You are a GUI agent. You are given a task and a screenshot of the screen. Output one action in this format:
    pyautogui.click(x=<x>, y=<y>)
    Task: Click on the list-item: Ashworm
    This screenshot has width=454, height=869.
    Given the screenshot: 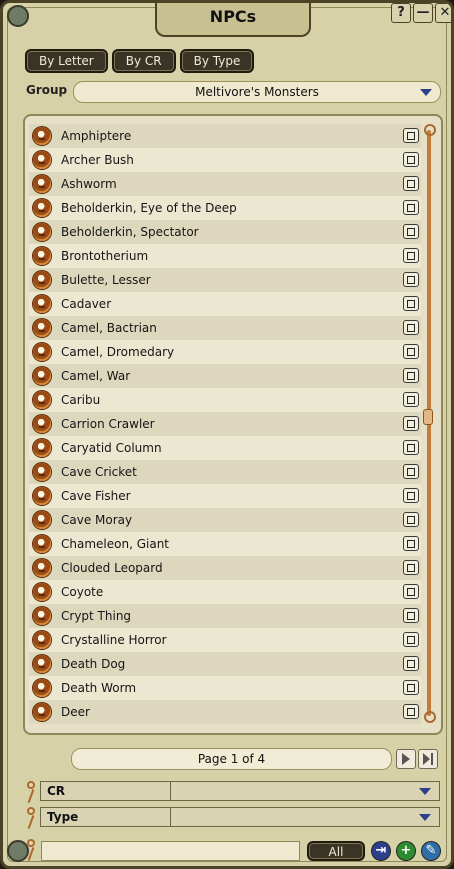 What is the action you would take?
    pyautogui.click(x=225, y=184)
    